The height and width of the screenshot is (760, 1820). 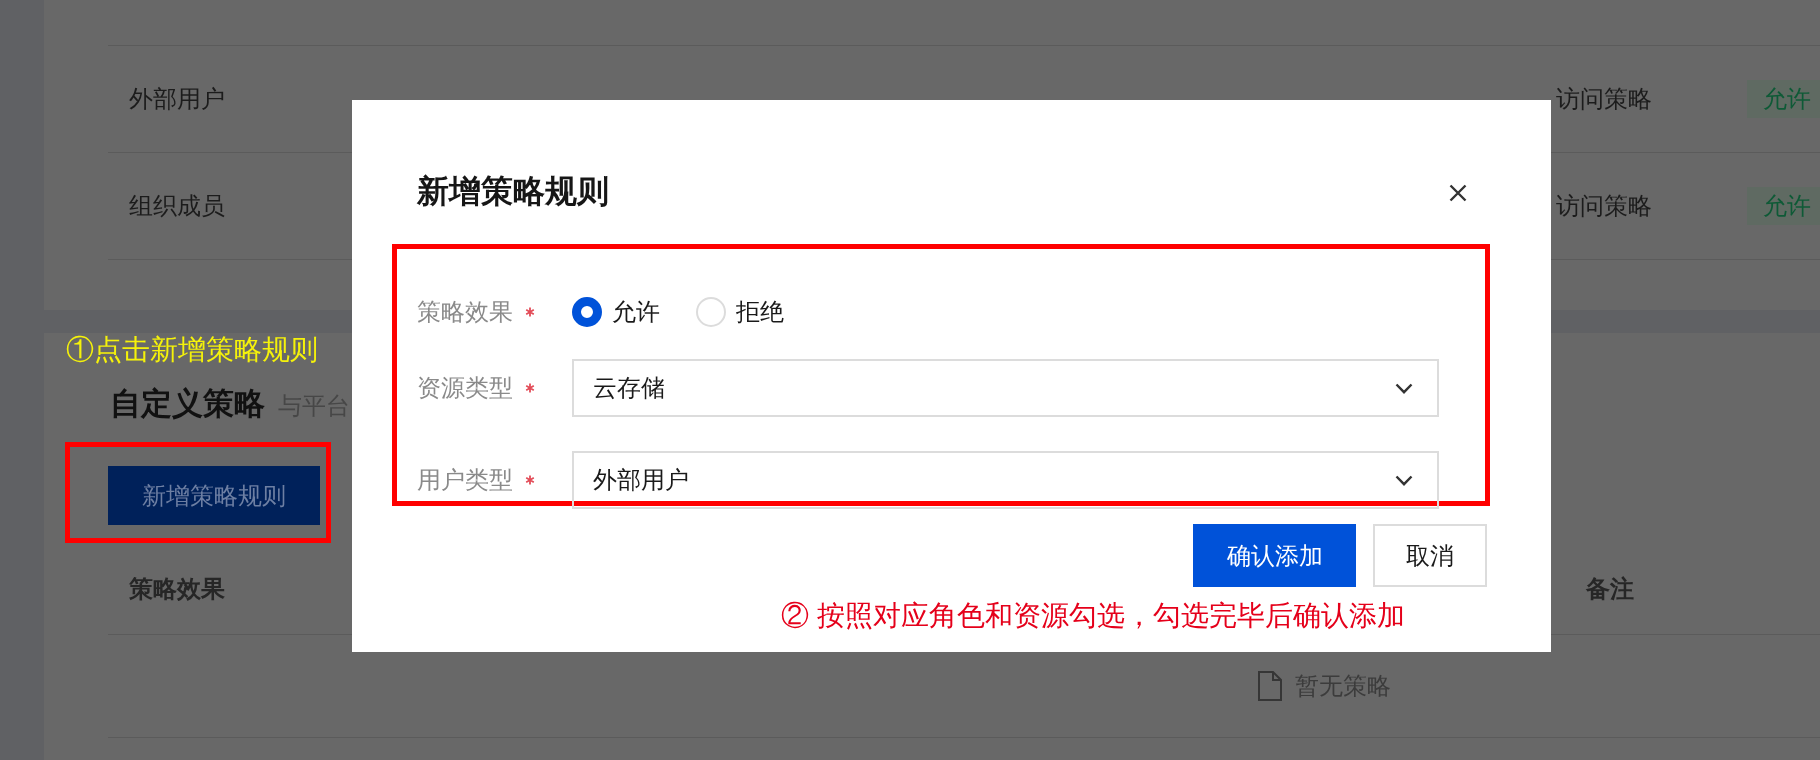 What do you see at coordinates (1093, 616) in the screenshot?
I see `annotation-text: ② 按照对应角色和资源勾选，勾选完毕后确认添加` at bounding box center [1093, 616].